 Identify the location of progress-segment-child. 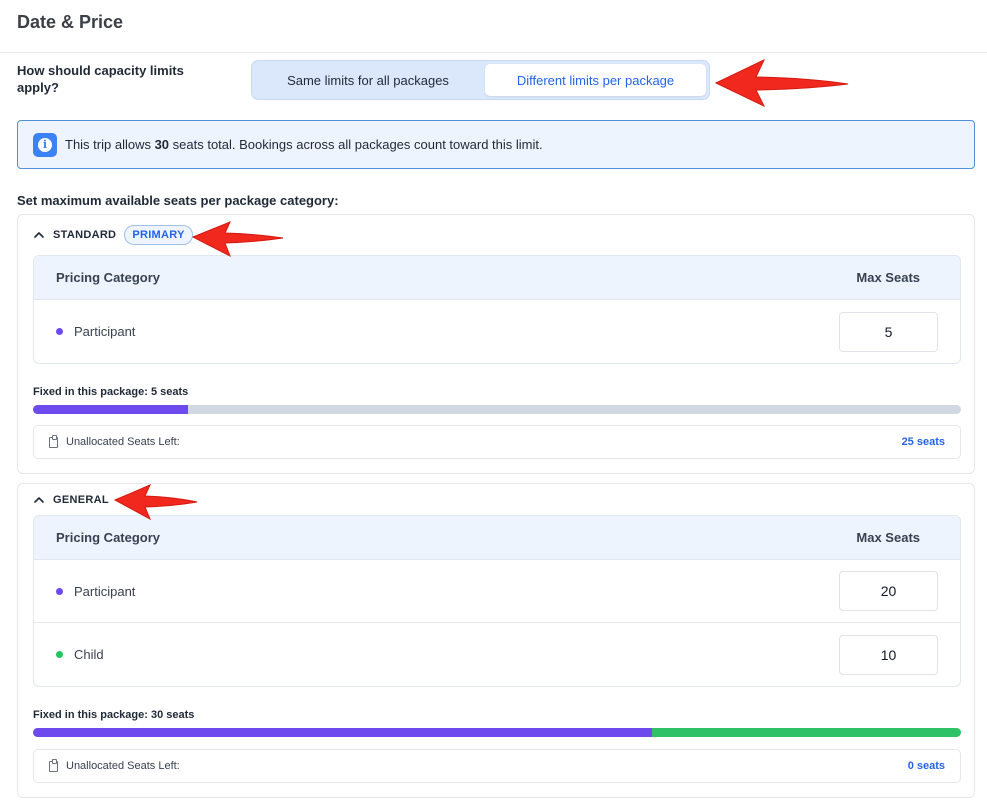
(806, 732).